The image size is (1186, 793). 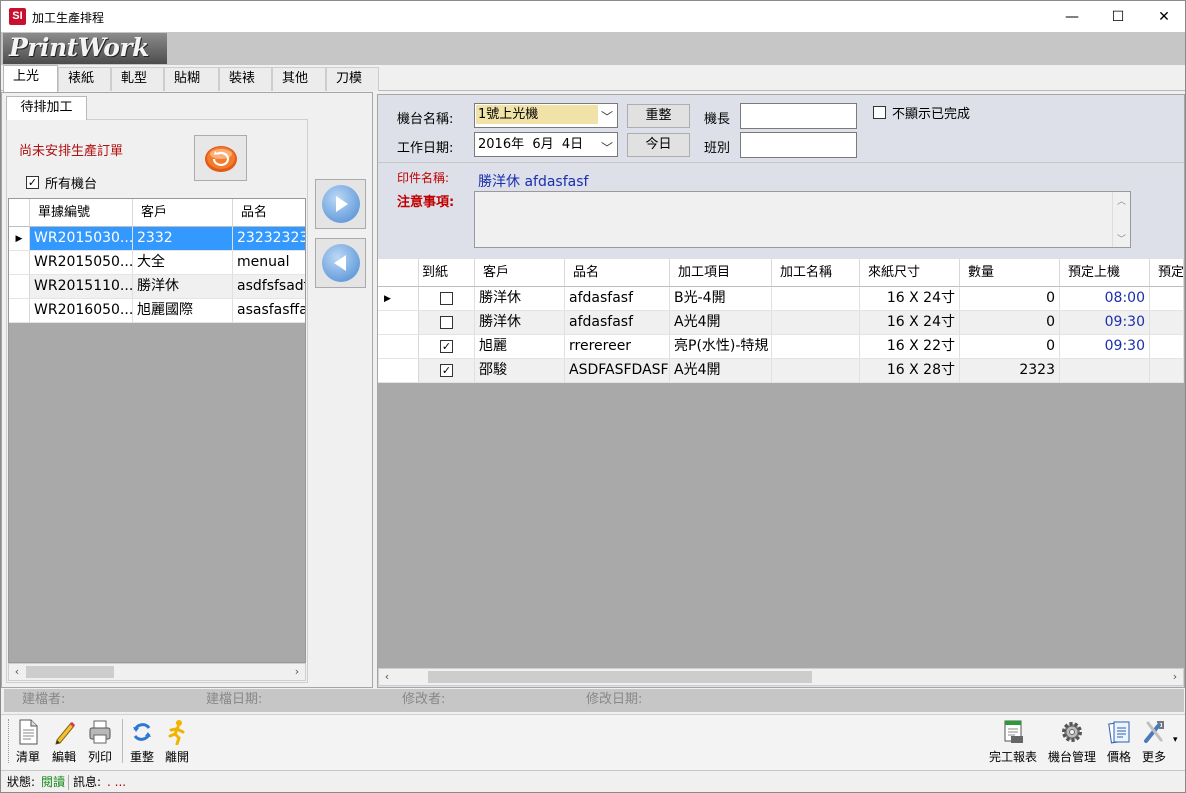 I want to click on column-header-scheduled-start: 預定上機, so click(x=1105, y=273).